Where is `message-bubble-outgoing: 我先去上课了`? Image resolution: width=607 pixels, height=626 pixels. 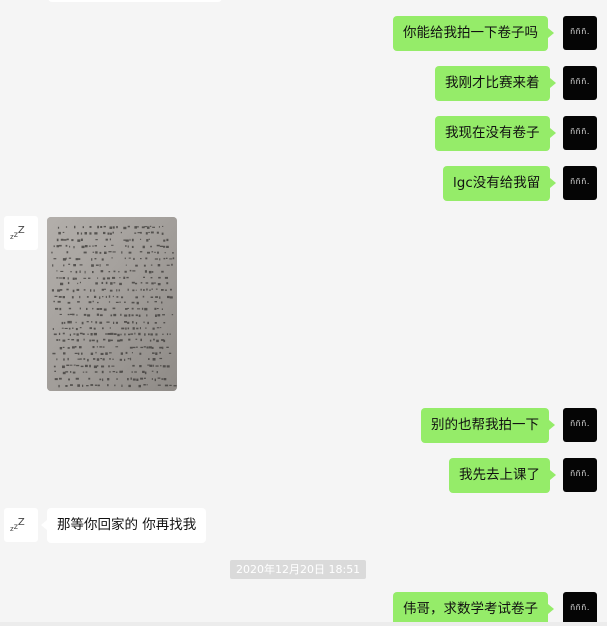 message-bubble-outgoing: 我先去上课了 is located at coordinates (502, 475).